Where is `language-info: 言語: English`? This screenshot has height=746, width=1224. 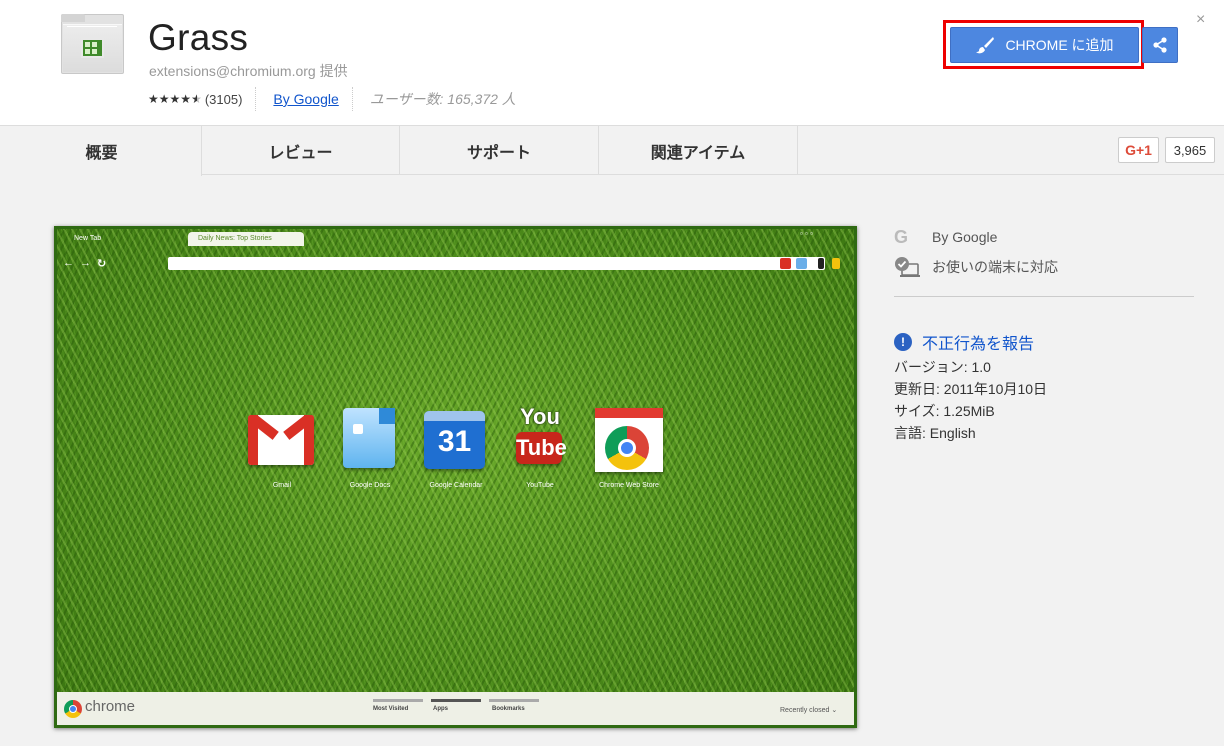
language-info: 言語: English is located at coordinates (935, 433).